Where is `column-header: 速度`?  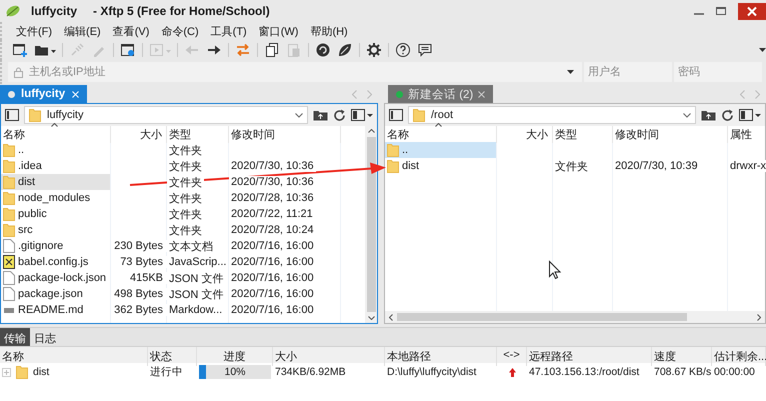 column-header: 速度 is located at coordinates (682, 356).